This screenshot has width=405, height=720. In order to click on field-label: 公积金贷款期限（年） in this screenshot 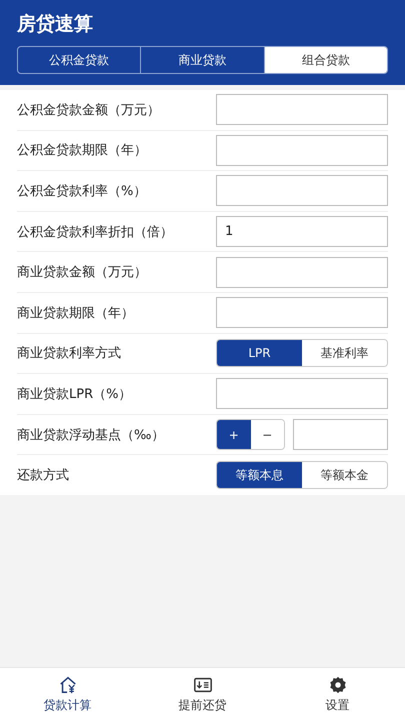, I will do `click(82, 151)`.